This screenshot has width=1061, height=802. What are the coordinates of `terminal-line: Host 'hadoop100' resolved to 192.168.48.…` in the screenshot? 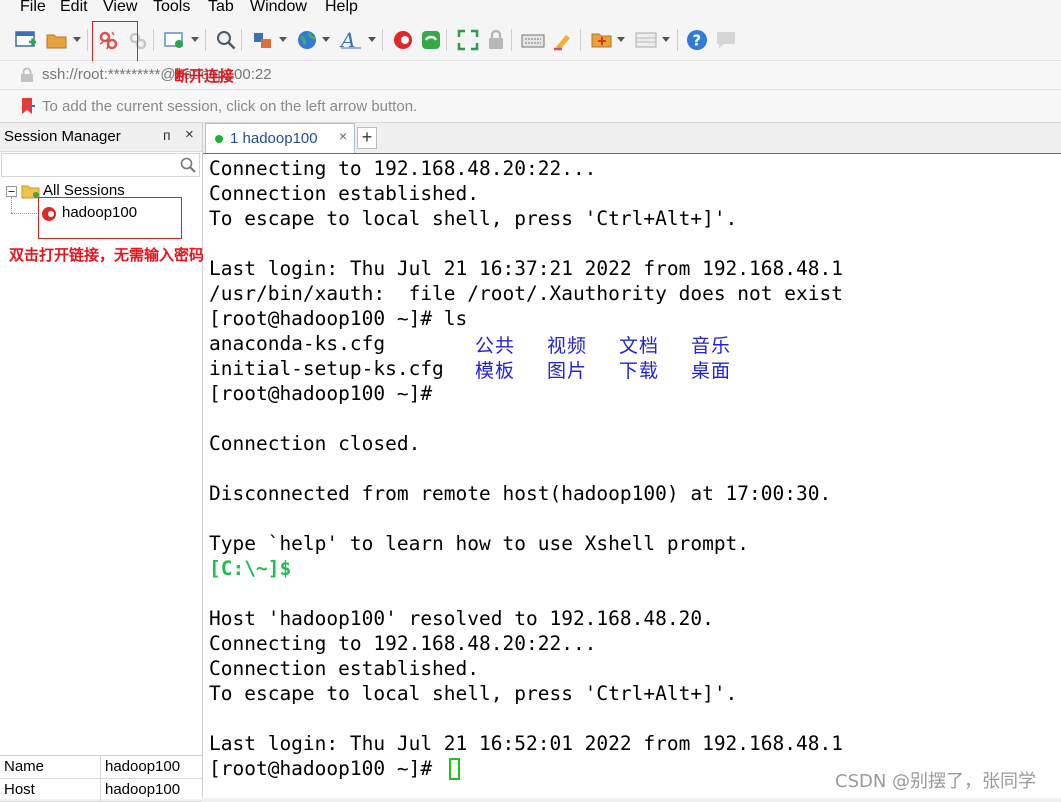 It's located at (461, 618).